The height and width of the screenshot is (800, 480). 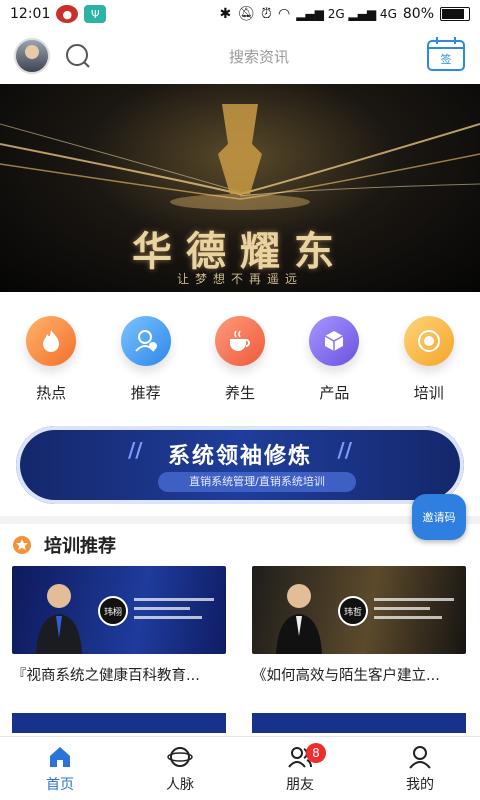 I want to click on promo-decoration: //, so click(x=344, y=450).